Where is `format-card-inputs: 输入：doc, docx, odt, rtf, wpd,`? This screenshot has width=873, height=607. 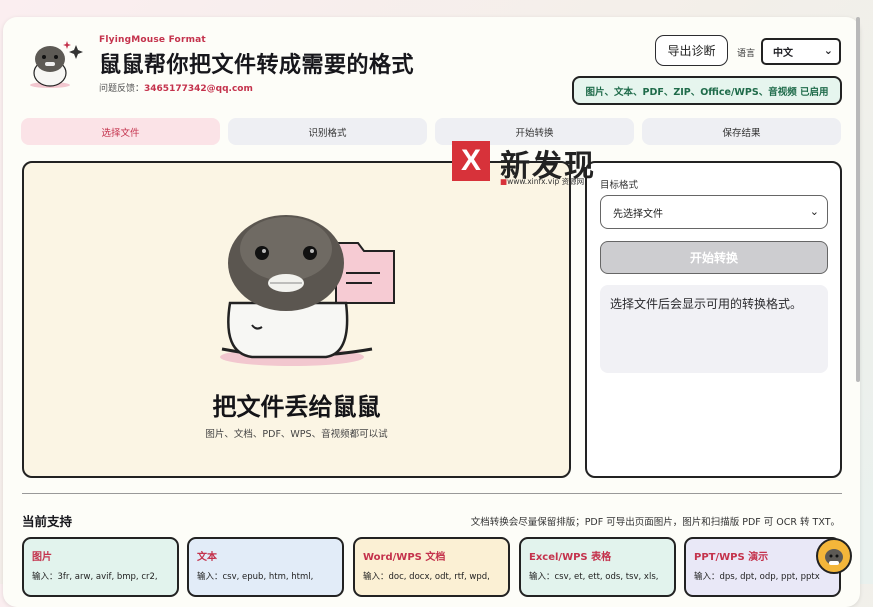 format-card-inputs: 输入：doc, docx, odt, rtf, wpd, is located at coordinates (426, 577).